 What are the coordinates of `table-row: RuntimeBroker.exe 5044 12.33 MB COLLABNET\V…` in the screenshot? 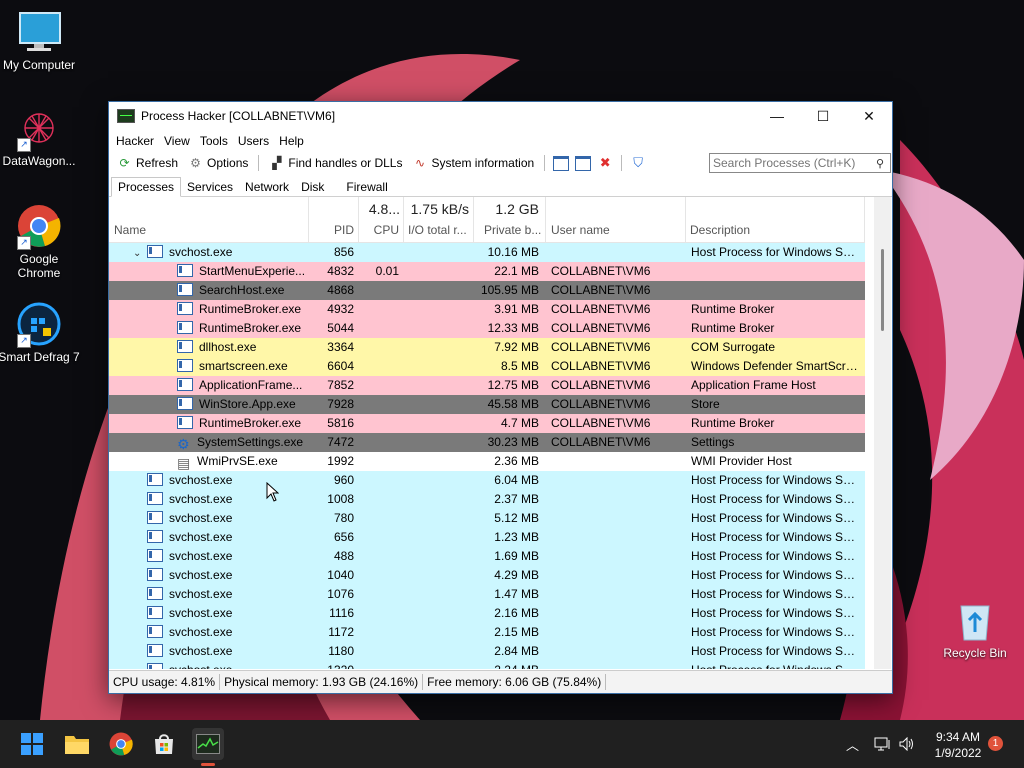 It's located at (487, 328).